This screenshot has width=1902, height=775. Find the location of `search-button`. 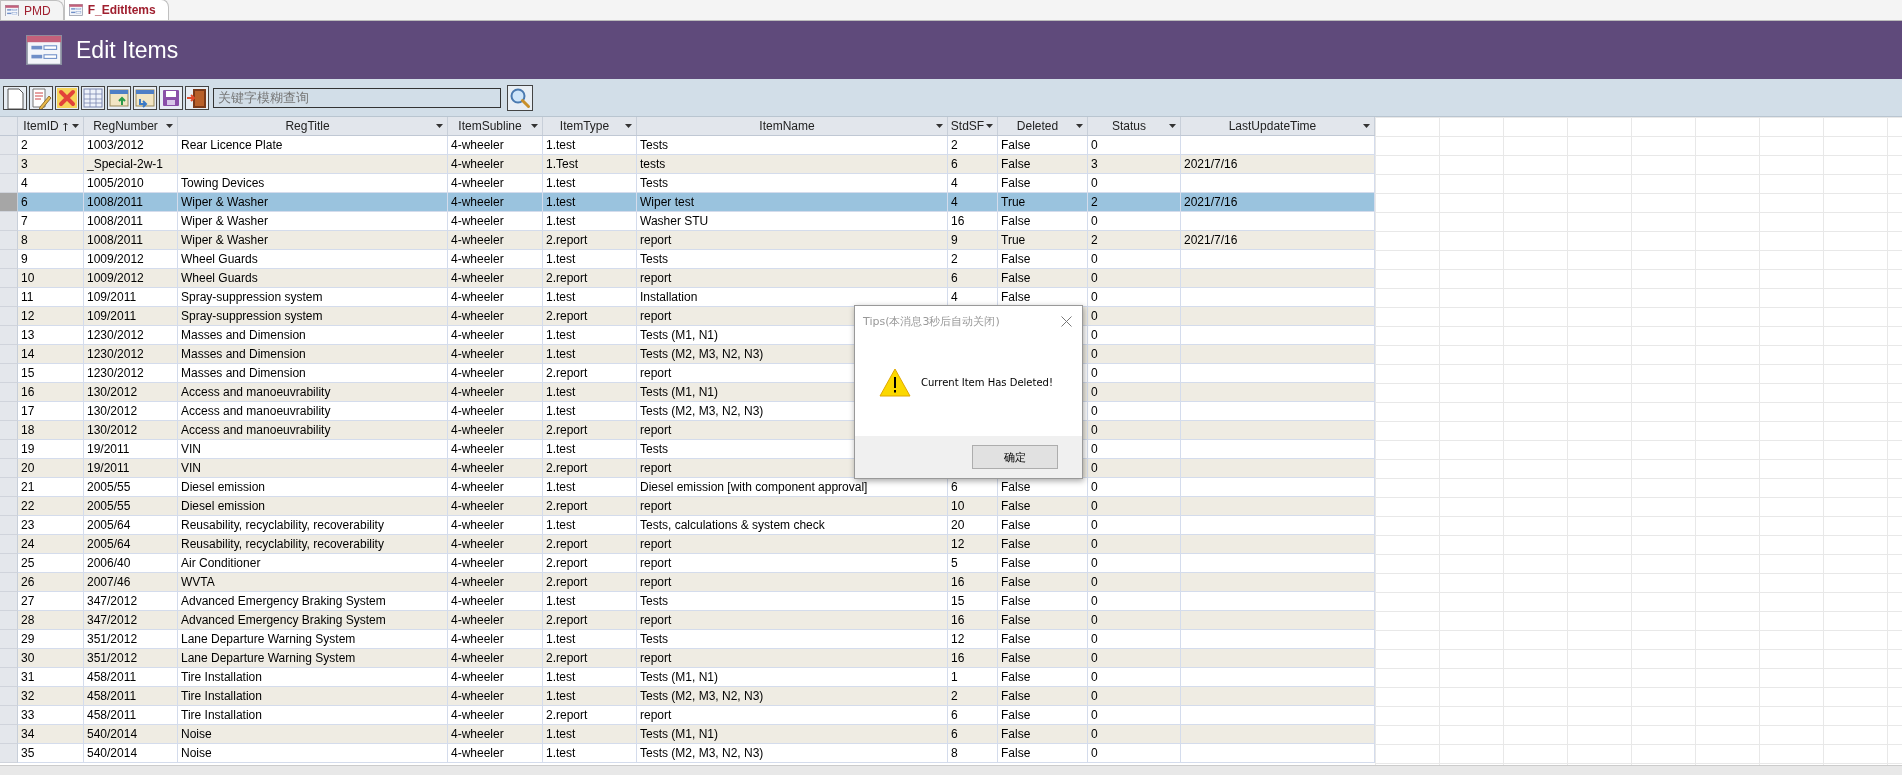

search-button is located at coordinates (520, 97).